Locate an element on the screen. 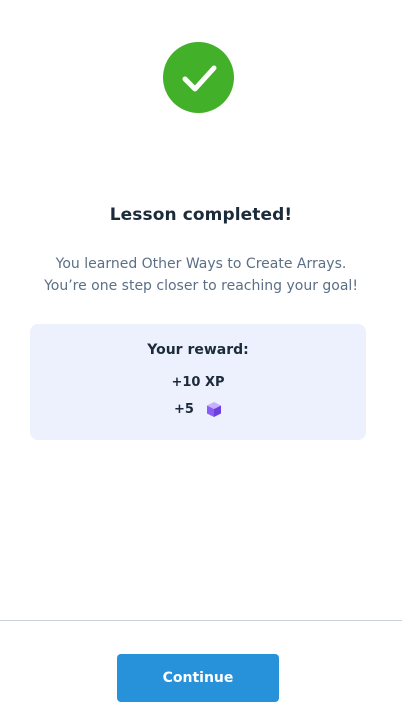 This screenshot has height=716, width=402. reward-card: Your reward: +10 XP +5 is located at coordinates (198, 382).